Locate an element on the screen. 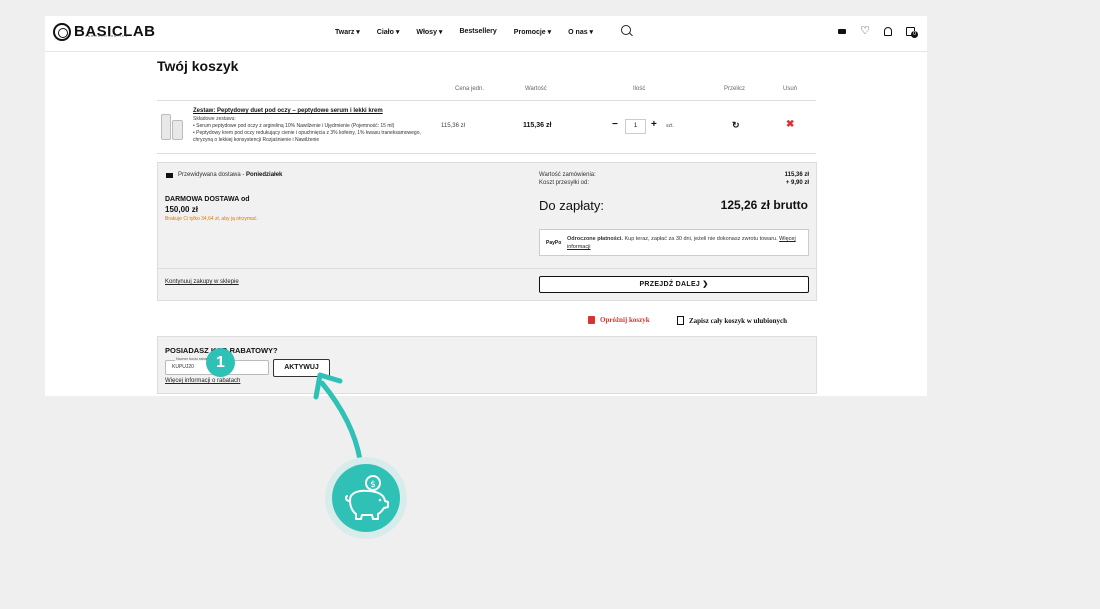 This screenshot has height=609, width=1100. free-shipping-title: DARMOWA DOSTAWA od is located at coordinates (207, 199).